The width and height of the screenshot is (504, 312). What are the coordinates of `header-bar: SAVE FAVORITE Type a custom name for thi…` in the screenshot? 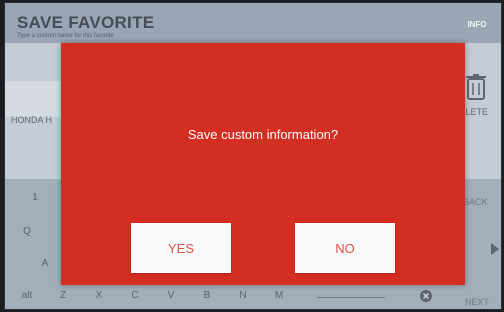 It's located at (253, 23).